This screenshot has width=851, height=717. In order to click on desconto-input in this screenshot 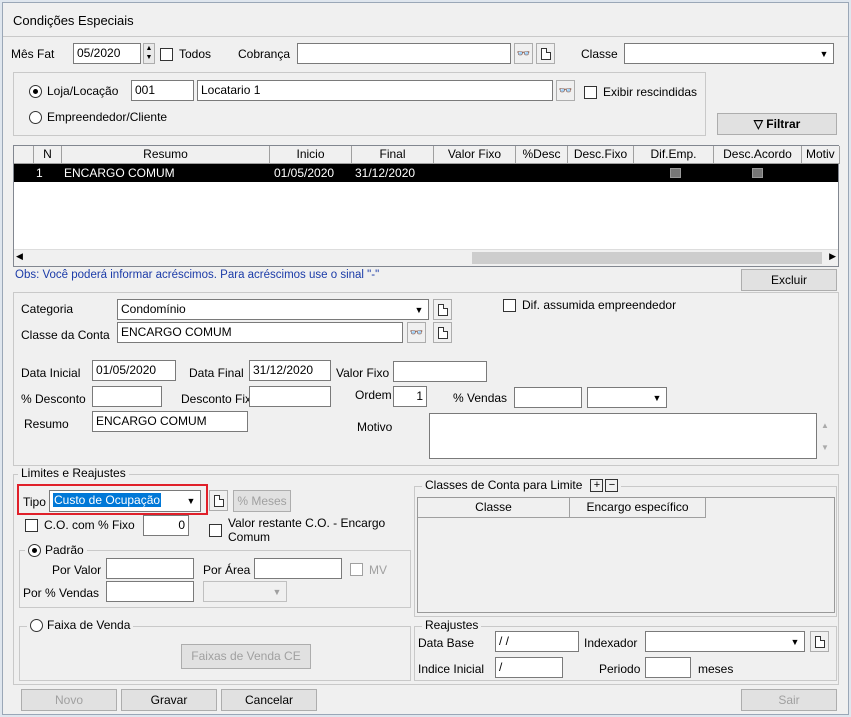, I will do `click(127, 396)`.